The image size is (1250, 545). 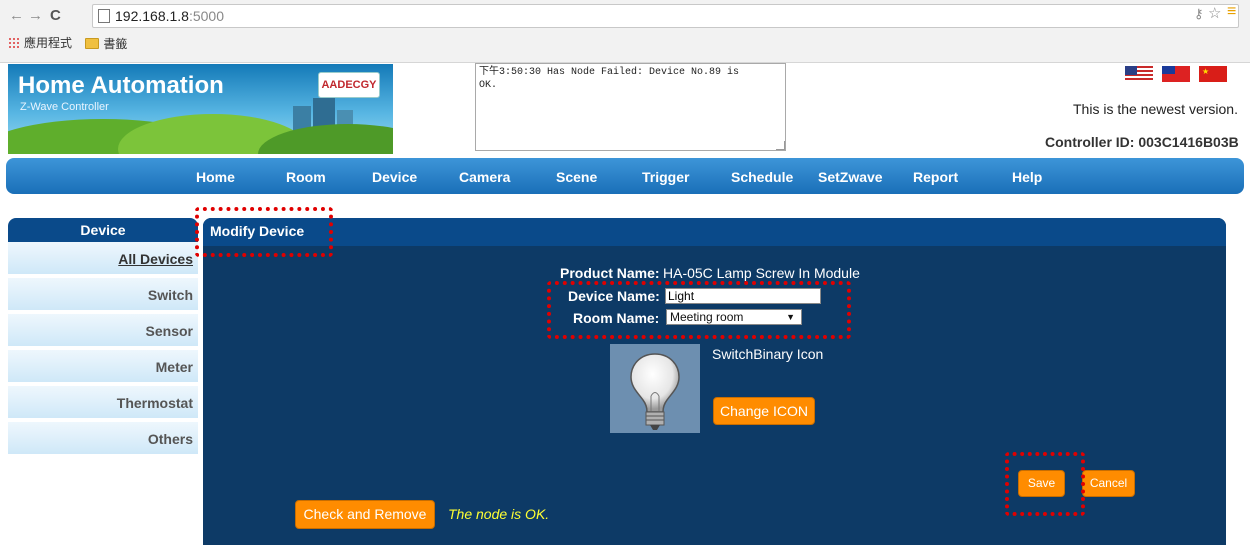 I want to click on bookmark-folder-label: 書籤, so click(x=115, y=43).